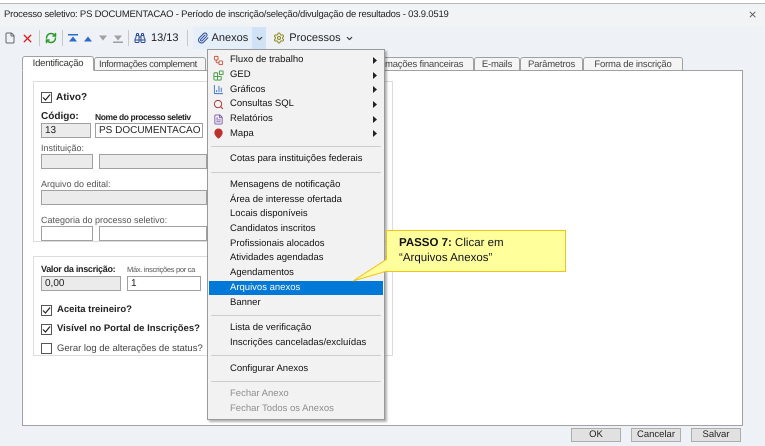  I want to click on workflow-icon, so click(218, 60).